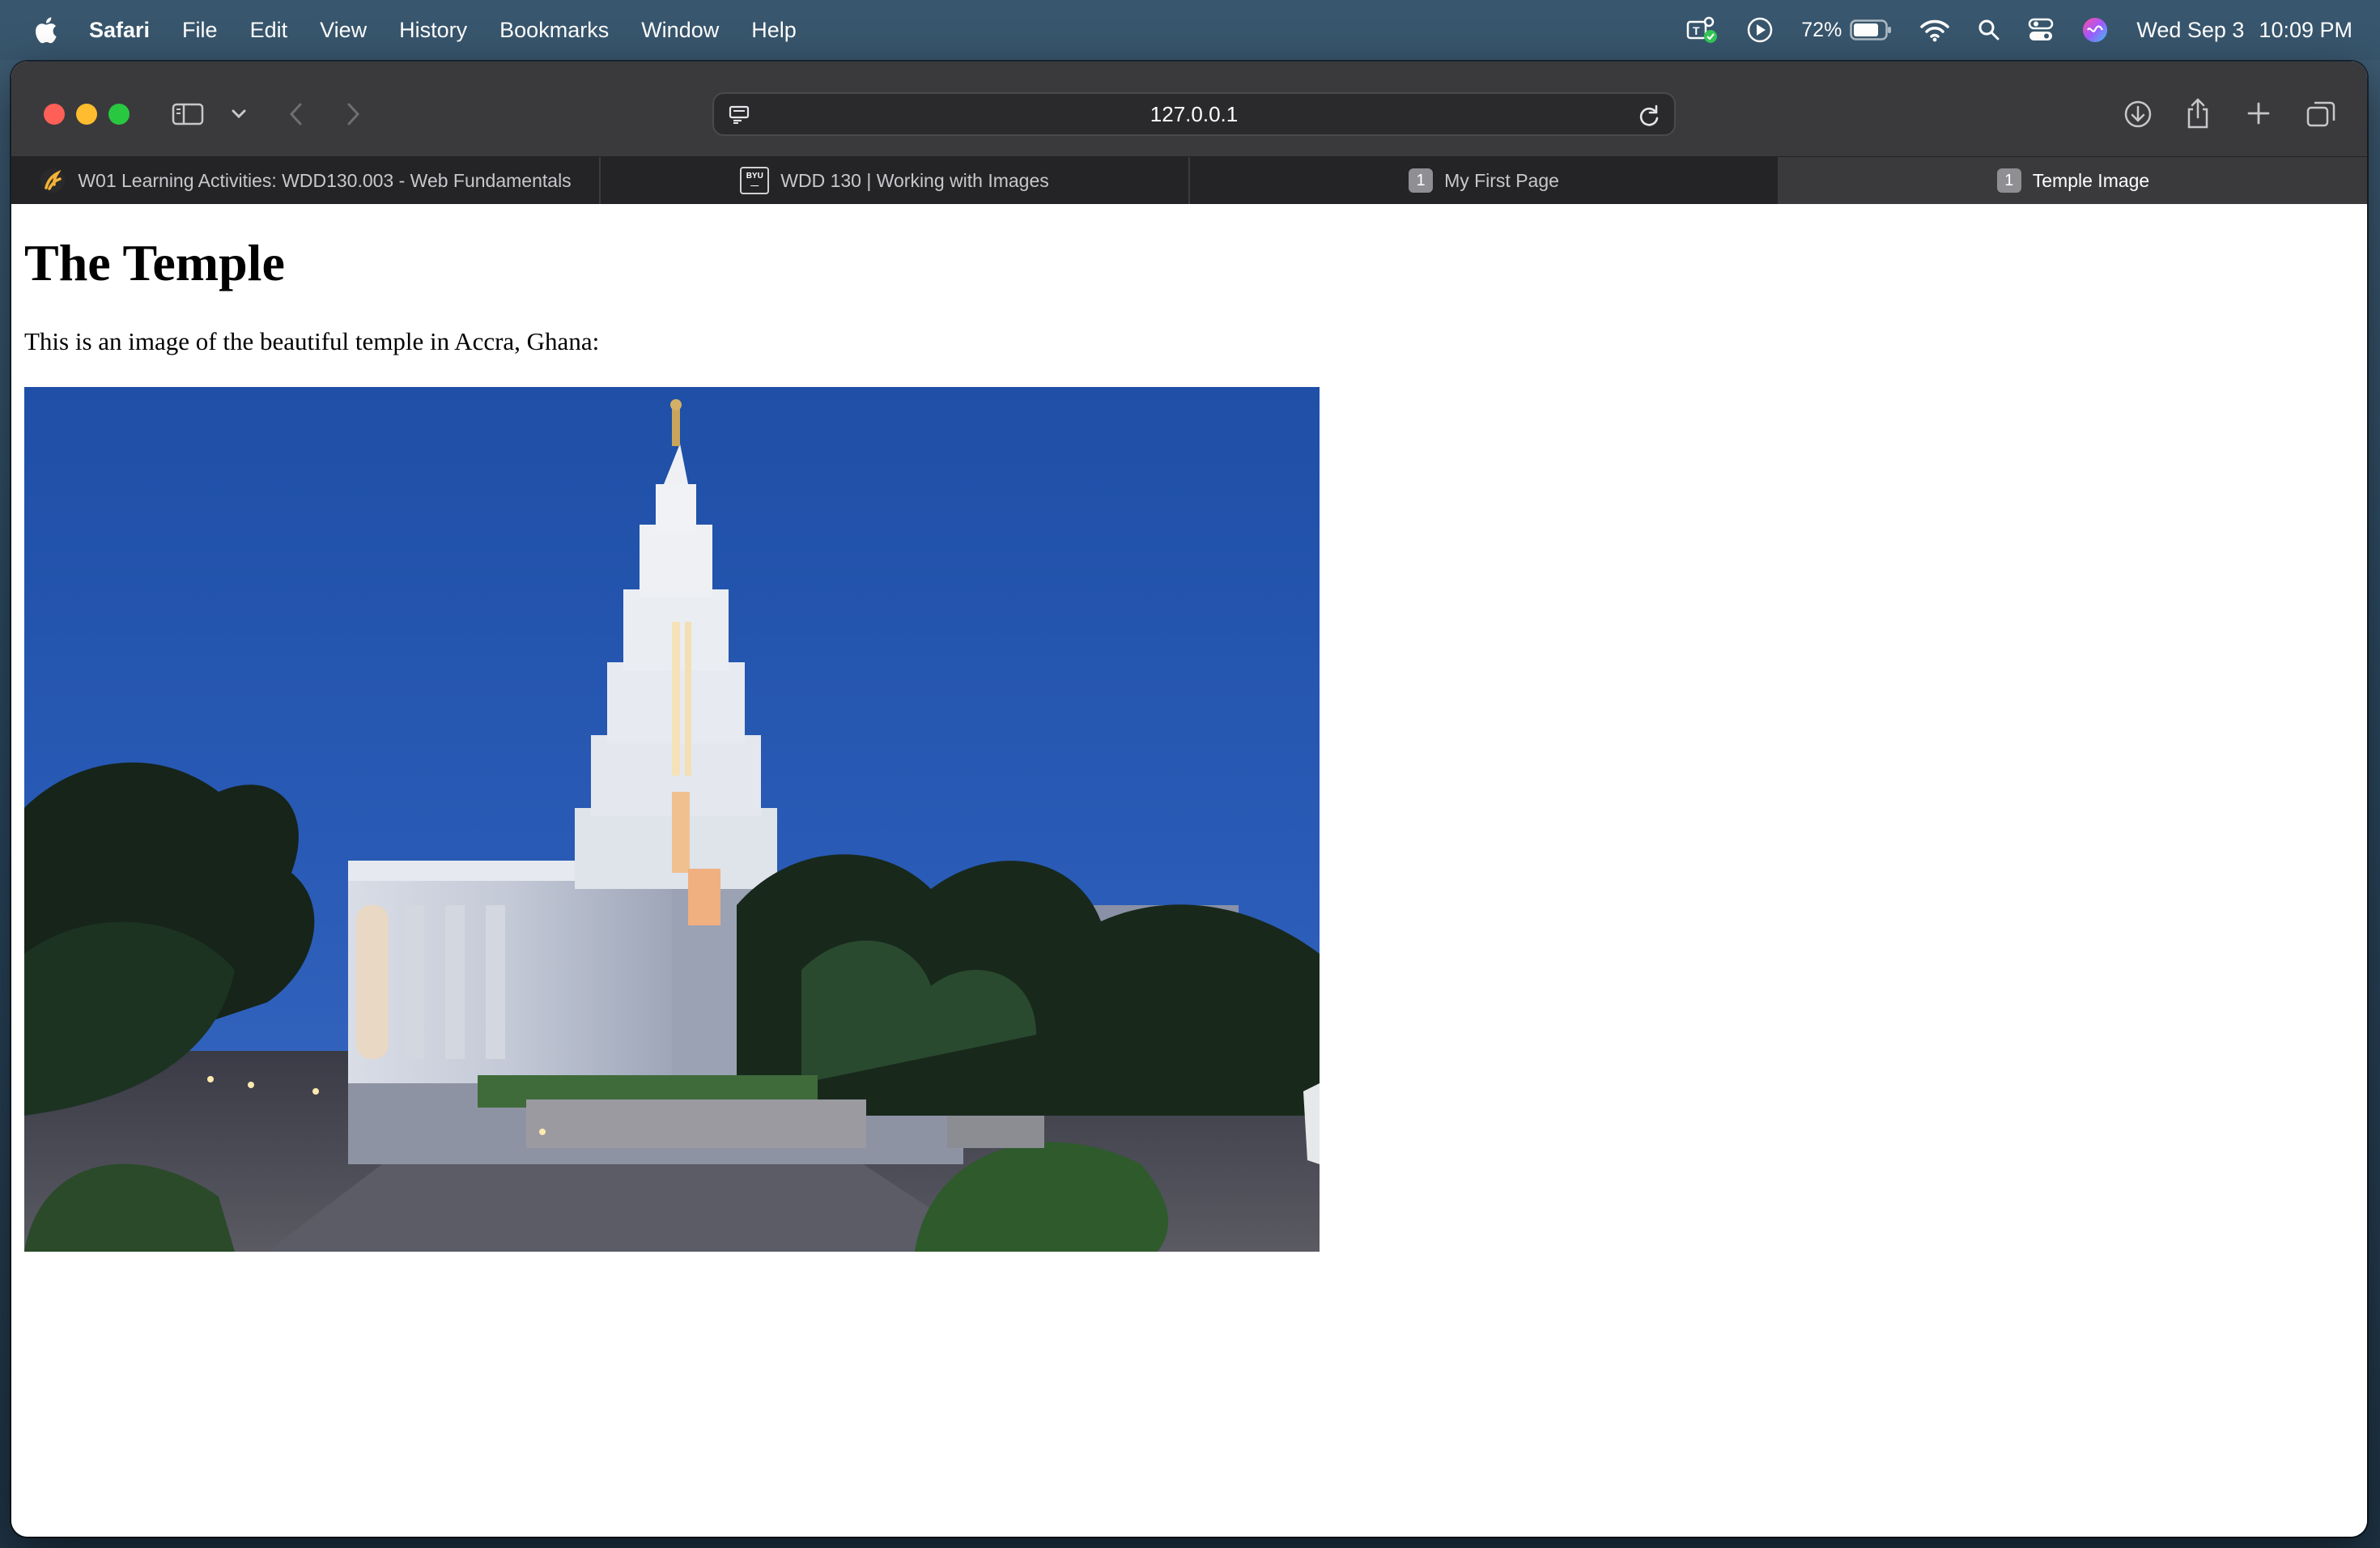  What do you see at coordinates (1760, 30) in the screenshot?
I see `play-circle-icon` at bounding box center [1760, 30].